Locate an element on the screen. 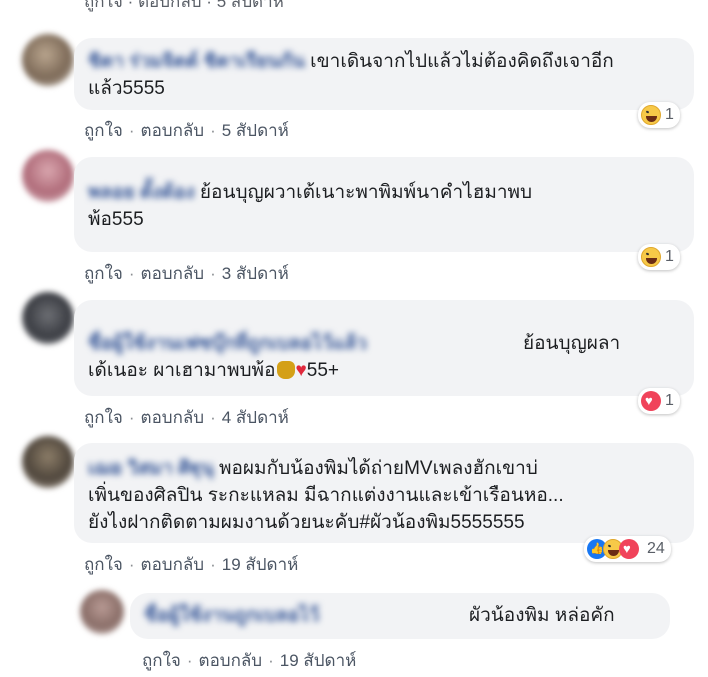 Image resolution: width=708 pixels, height=677 pixels. comment-actions: ถูกใจ · ตอบกลับ · 4 สัปดาห์ is located at coordinates (186, 417).